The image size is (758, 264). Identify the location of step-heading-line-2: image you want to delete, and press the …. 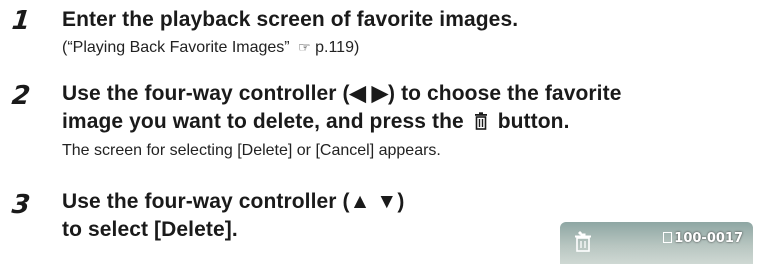
(316, 121).